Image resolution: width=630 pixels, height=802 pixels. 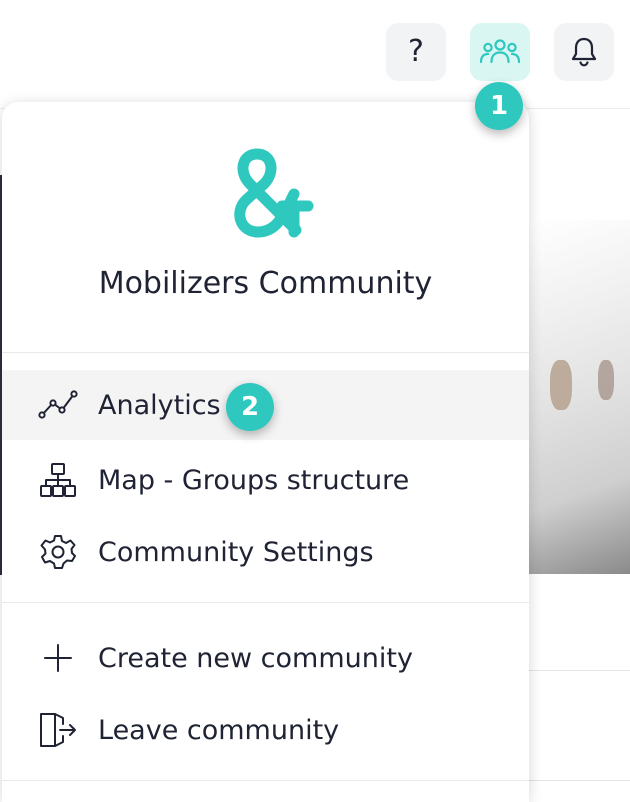 I want to click on analytics-line-icon, so click(x=58, y=405).